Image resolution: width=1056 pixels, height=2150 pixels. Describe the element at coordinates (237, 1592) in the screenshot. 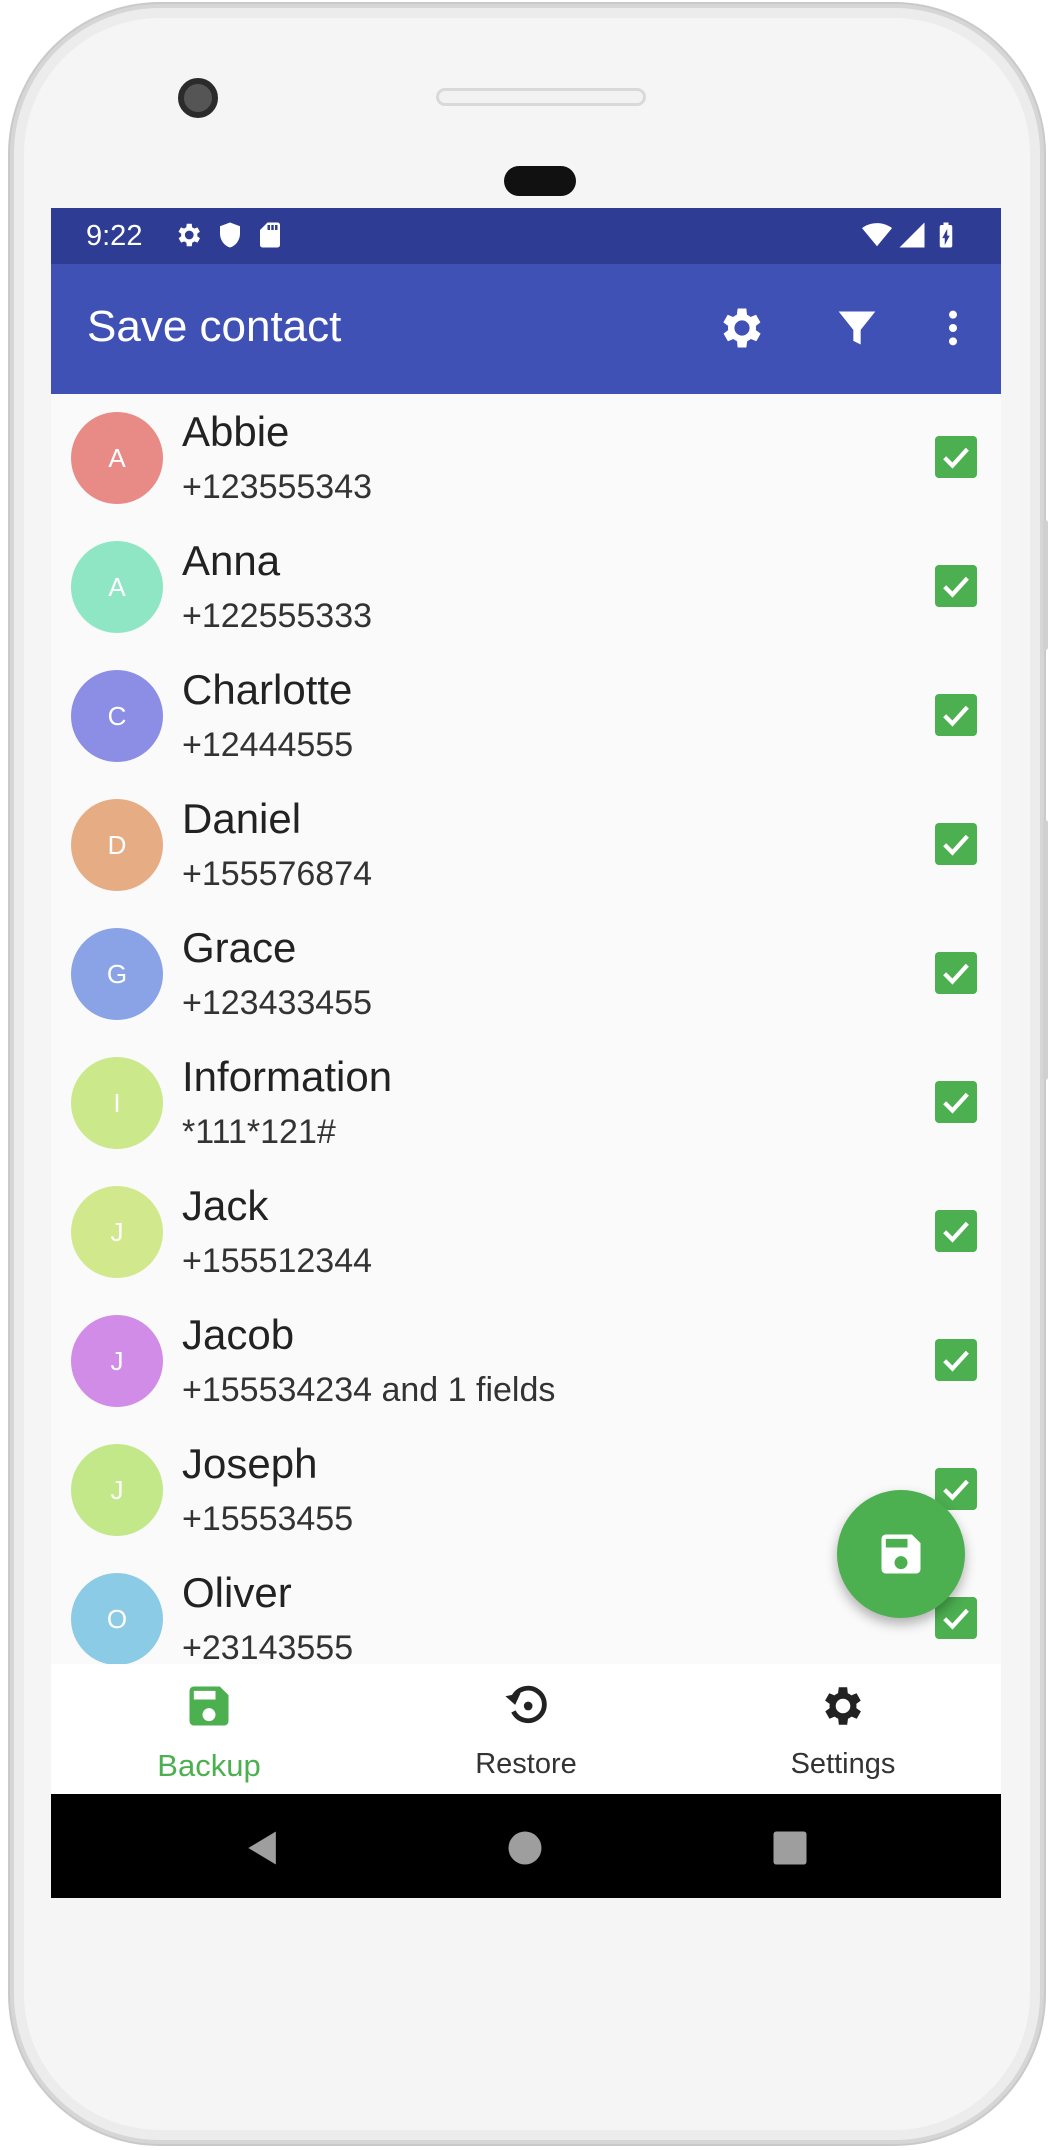

I see `contact-name: Oliver` at that location.